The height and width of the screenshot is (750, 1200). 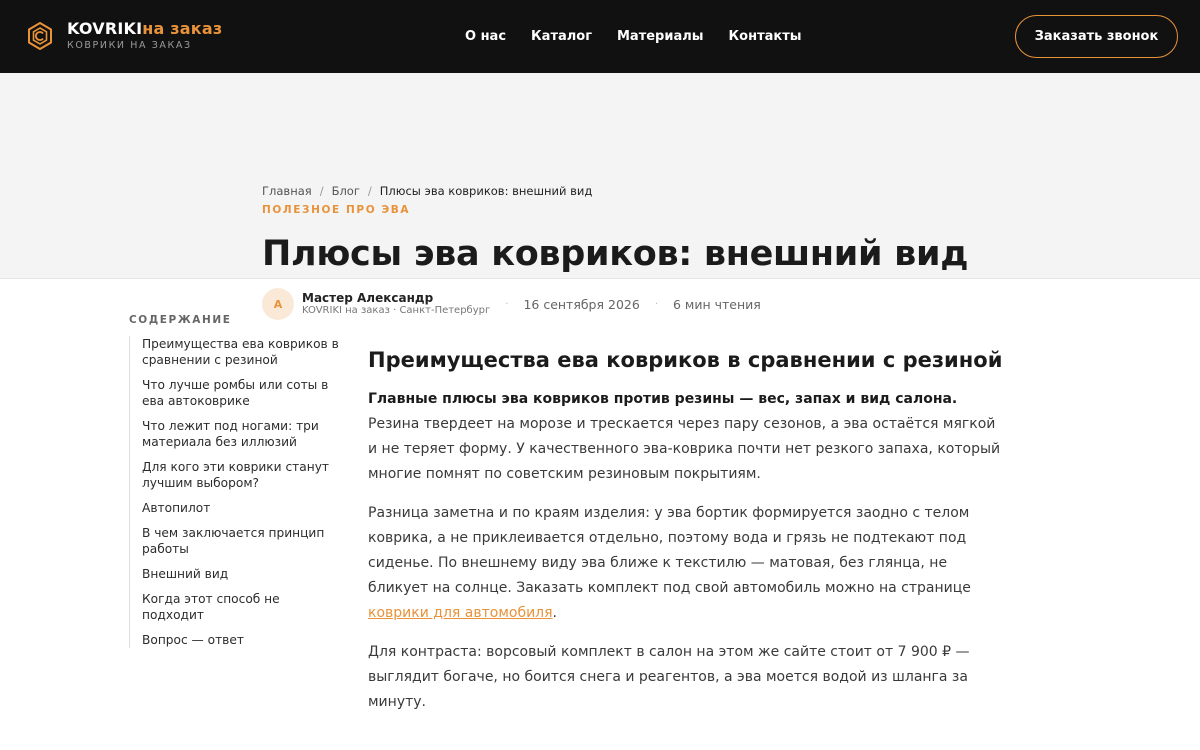 I want to click on nav-contacts: Контакты, so click(x=765, y=37).